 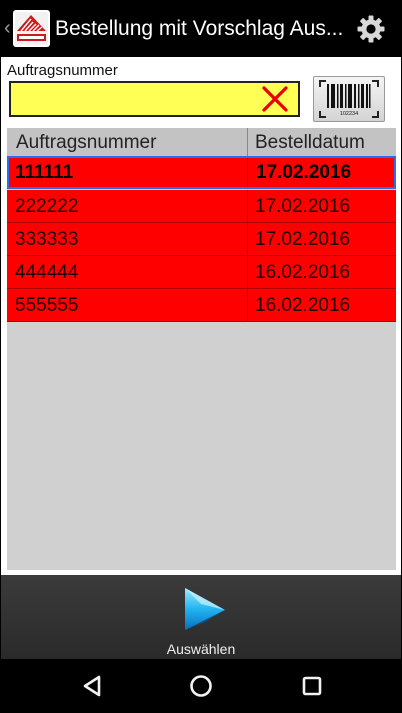 I want to click on column-header-order-date: Bestelldatum, so click(x=322, y=142).